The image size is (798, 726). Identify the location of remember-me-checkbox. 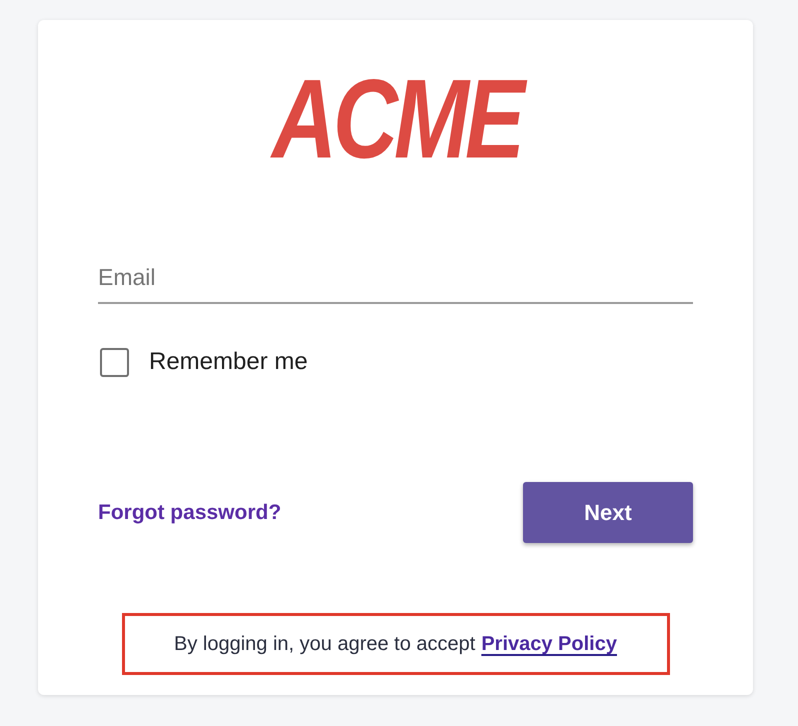
(114, 362).